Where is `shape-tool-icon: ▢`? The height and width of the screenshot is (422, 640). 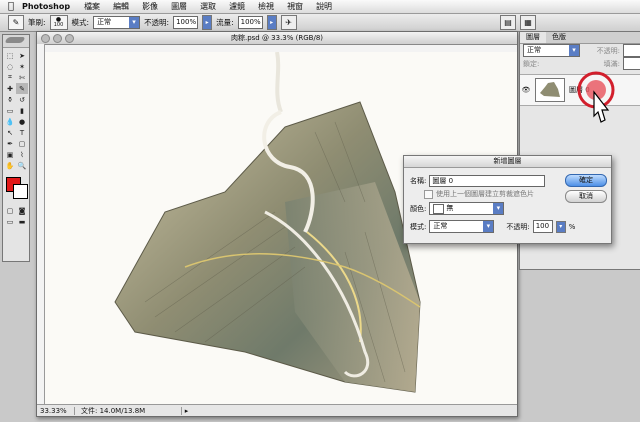 shape-tool-icon: ▢ is located at coordinates (22, 143).